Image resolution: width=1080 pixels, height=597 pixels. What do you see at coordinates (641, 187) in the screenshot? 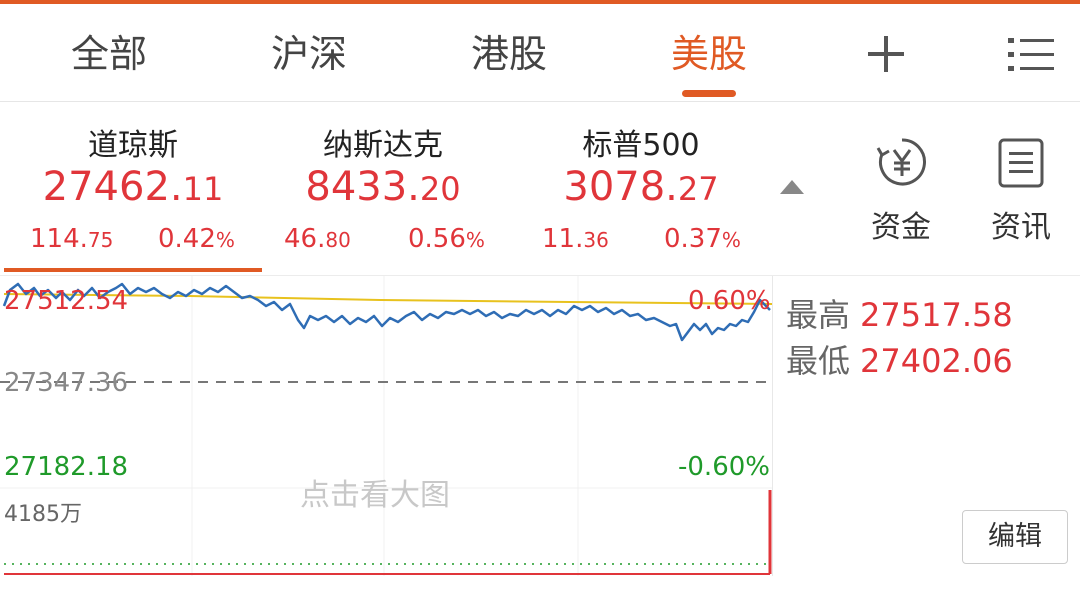
I see `index-value: 3078.27` at bounding box center [641, 187].